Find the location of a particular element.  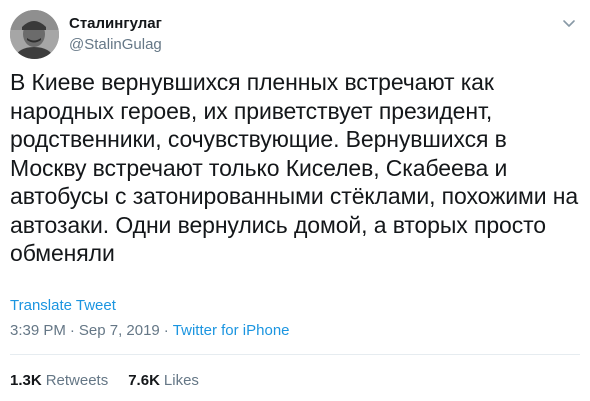

retweets-label: Retweets is located at coordinates (77, 380).